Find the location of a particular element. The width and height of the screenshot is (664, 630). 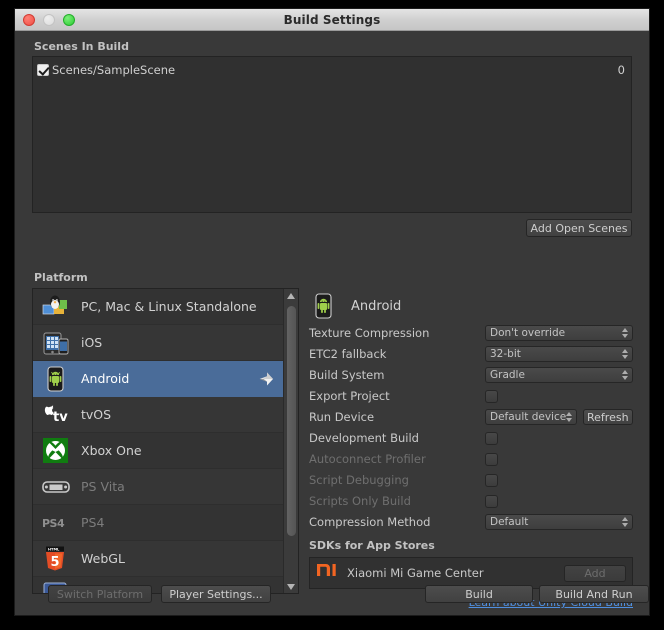

ios-icon is located at coordinates (56, 343).